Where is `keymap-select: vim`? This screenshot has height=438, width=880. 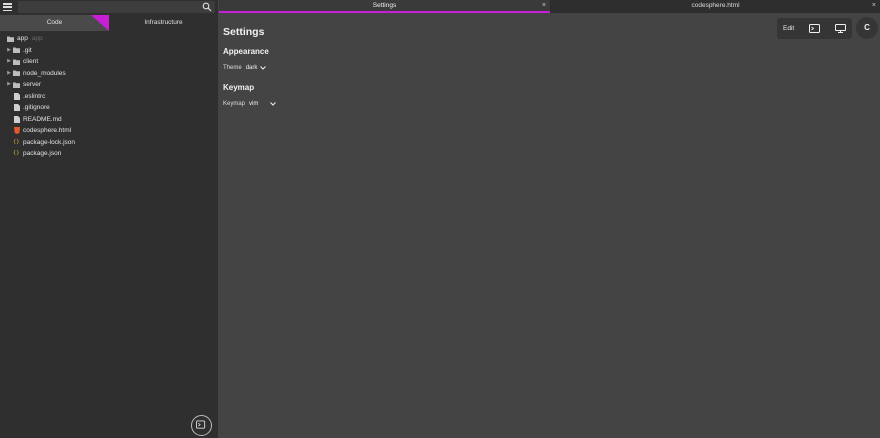
keymap-select: vim is located at coordinates (253, 104).